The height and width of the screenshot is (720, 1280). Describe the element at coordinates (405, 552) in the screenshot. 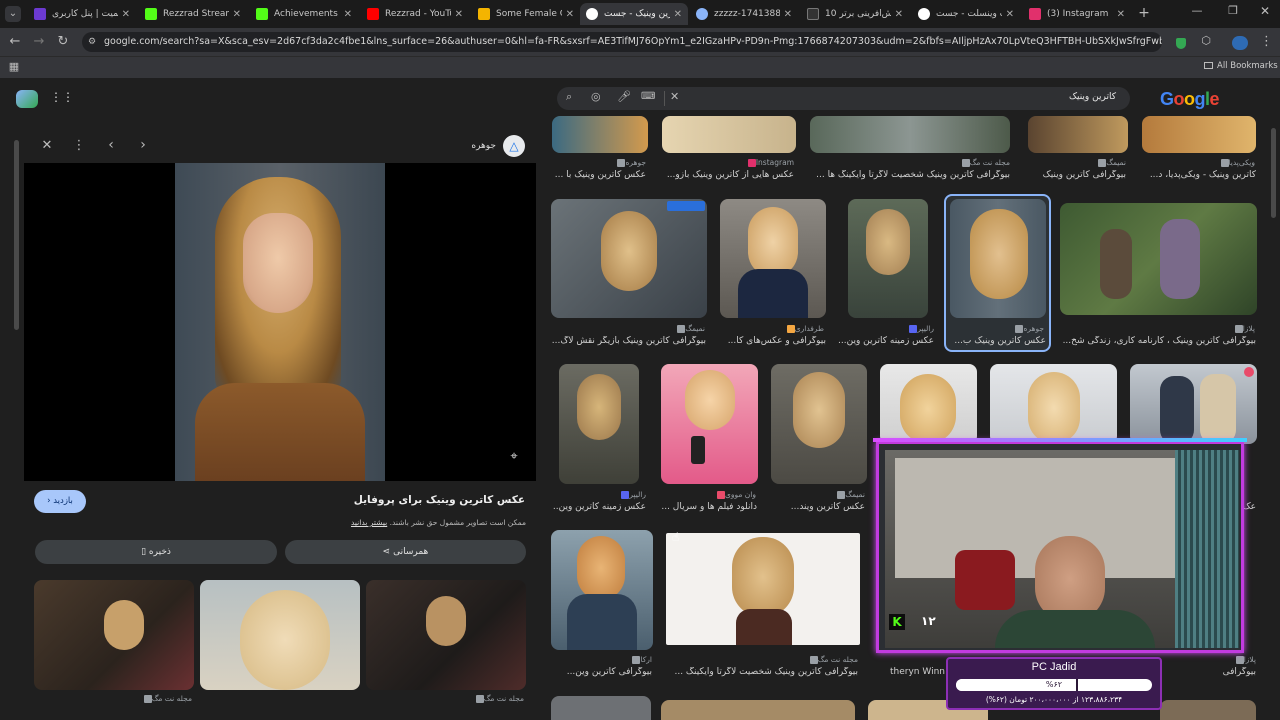

I see `share-button: ⋖ همرسانی` at that location.